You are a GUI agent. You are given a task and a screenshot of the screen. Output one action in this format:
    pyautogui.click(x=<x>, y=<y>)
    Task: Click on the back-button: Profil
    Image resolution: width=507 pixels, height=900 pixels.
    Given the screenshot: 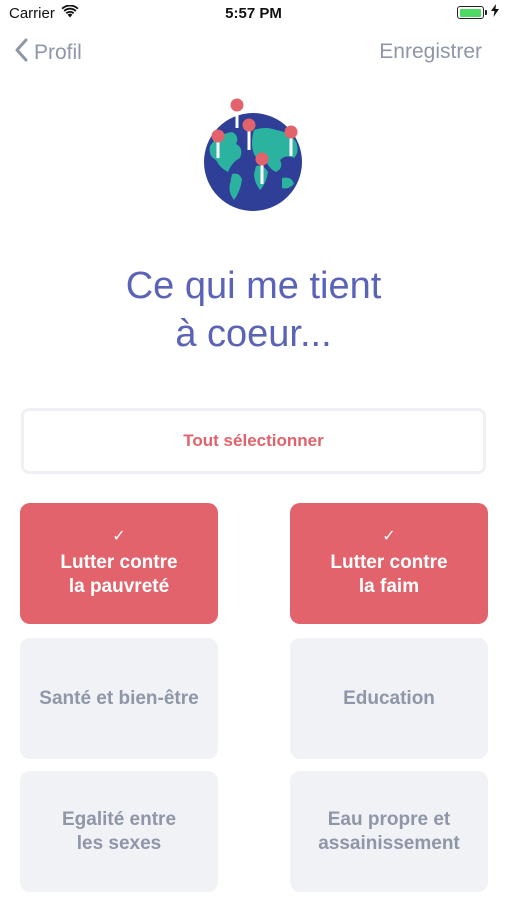 What is the action you would take?
    pyautogui.click(x=48, y=53)
    